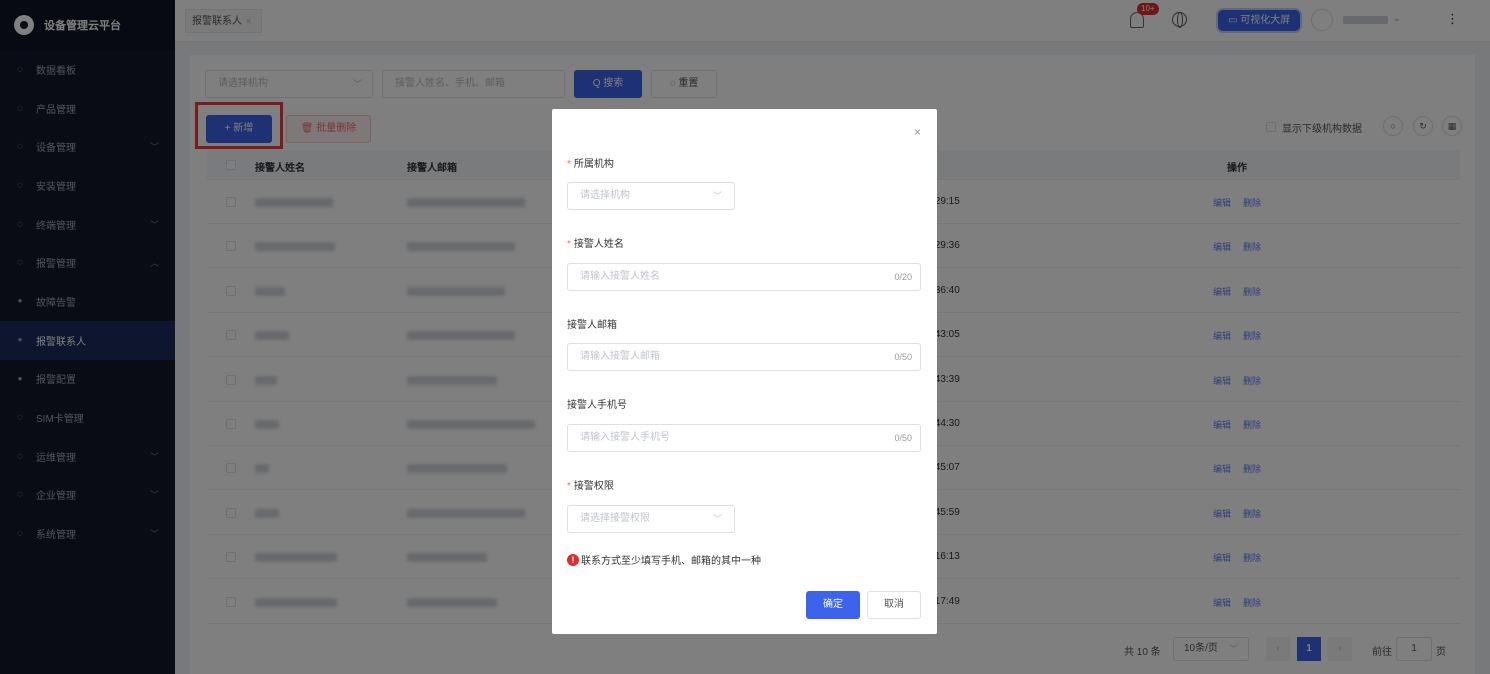 The height and width of the screenshot is (674, 1490). I want to click on email-input: 请输入接警人邮箱 0/50, so click(744, 357).